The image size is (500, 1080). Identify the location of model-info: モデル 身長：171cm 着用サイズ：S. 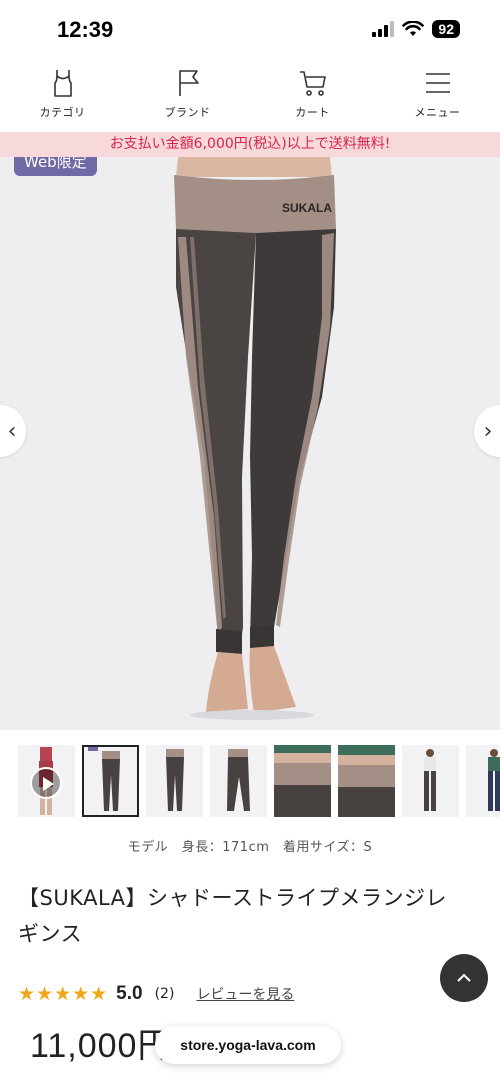
(250, 847).